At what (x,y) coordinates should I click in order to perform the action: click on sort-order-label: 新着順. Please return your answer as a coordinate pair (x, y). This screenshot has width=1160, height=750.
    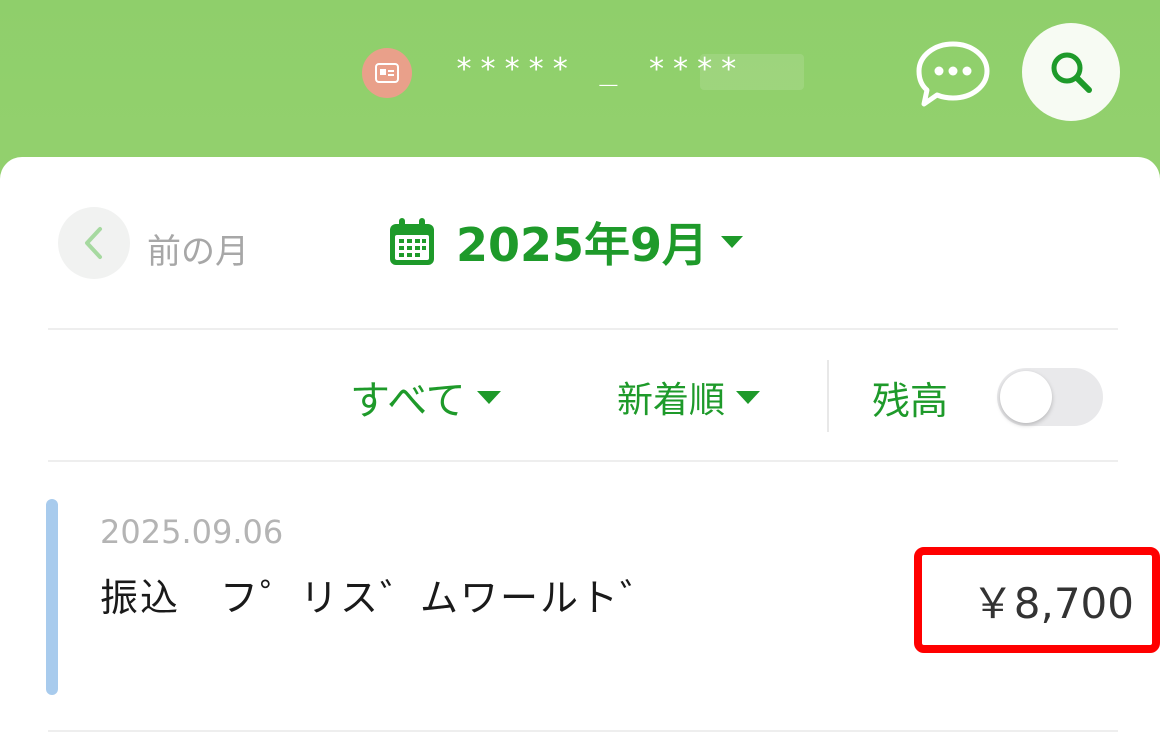
    Looking at the image, I should click on (671, 400).